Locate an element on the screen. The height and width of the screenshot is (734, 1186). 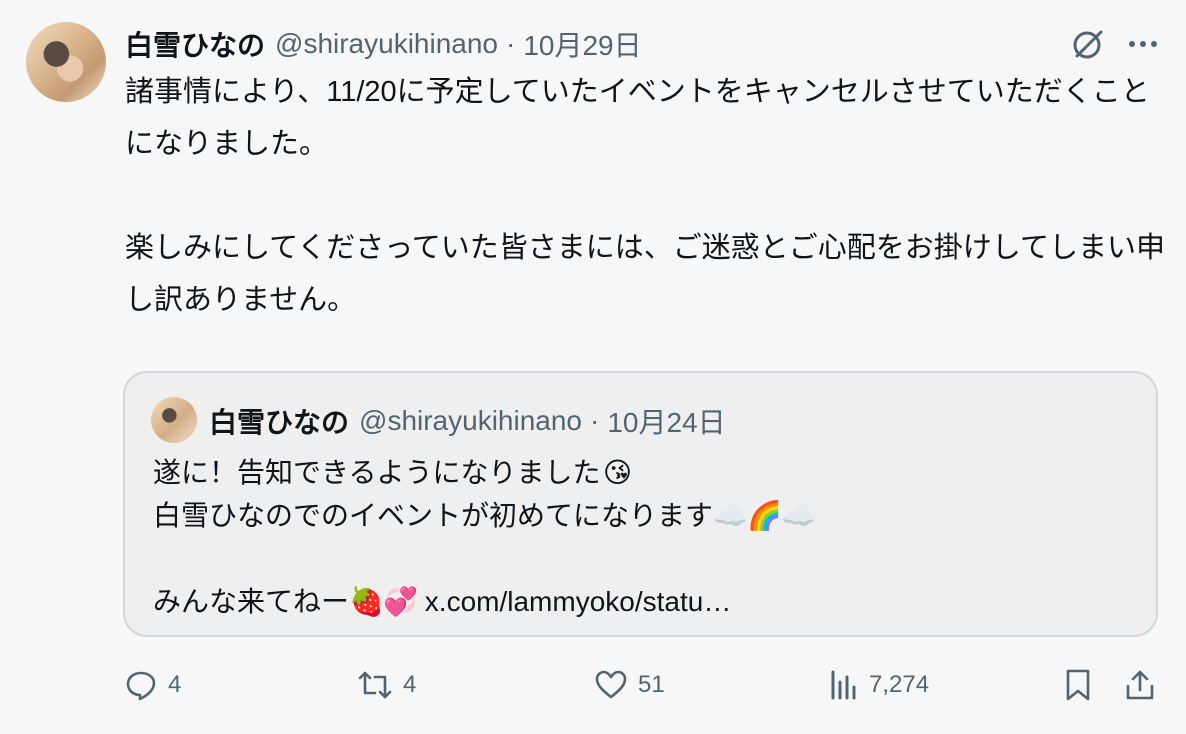
quoted-line-3: みんな来てねー is located at coordinates (251, 601).